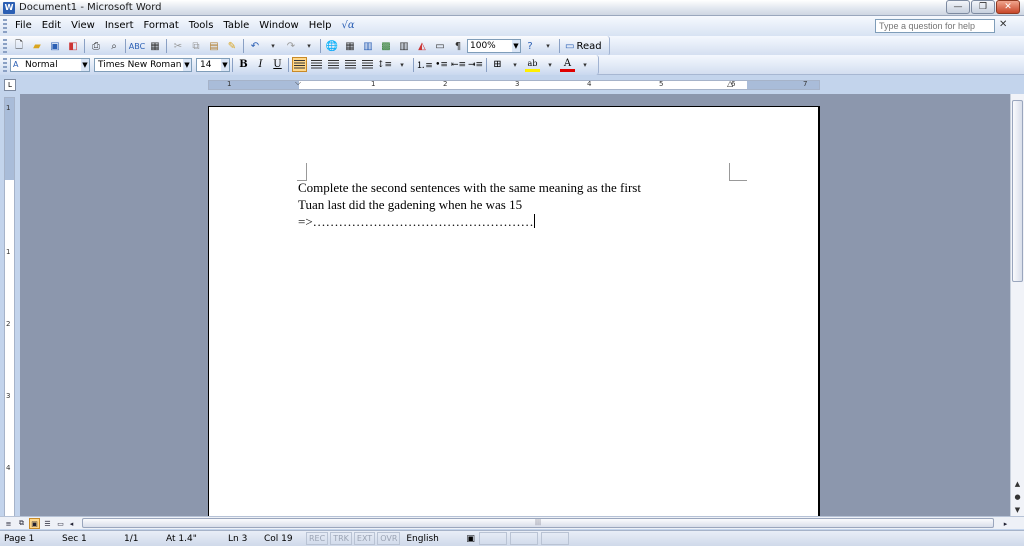 This screenshot has height=546, width=1024. What do you see at coordinates (5, 26) in the screenshot?
I see `menu-grip` at bounding box center [5, 26].